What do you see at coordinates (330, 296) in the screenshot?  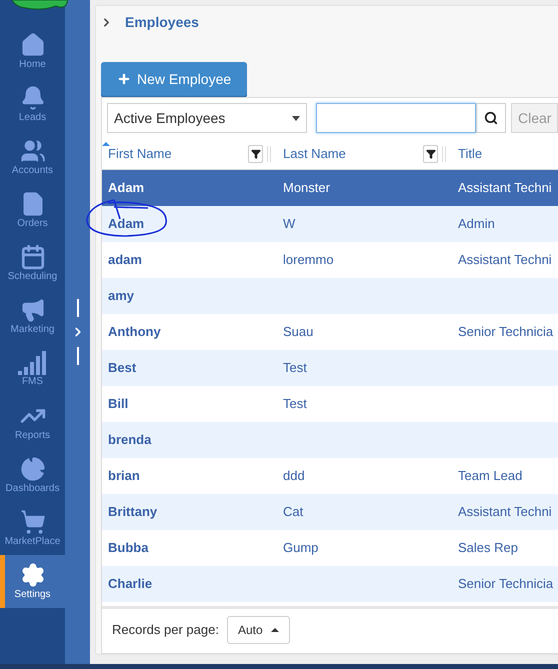 I see `table-row: amy` at bounding box center [330, 296].